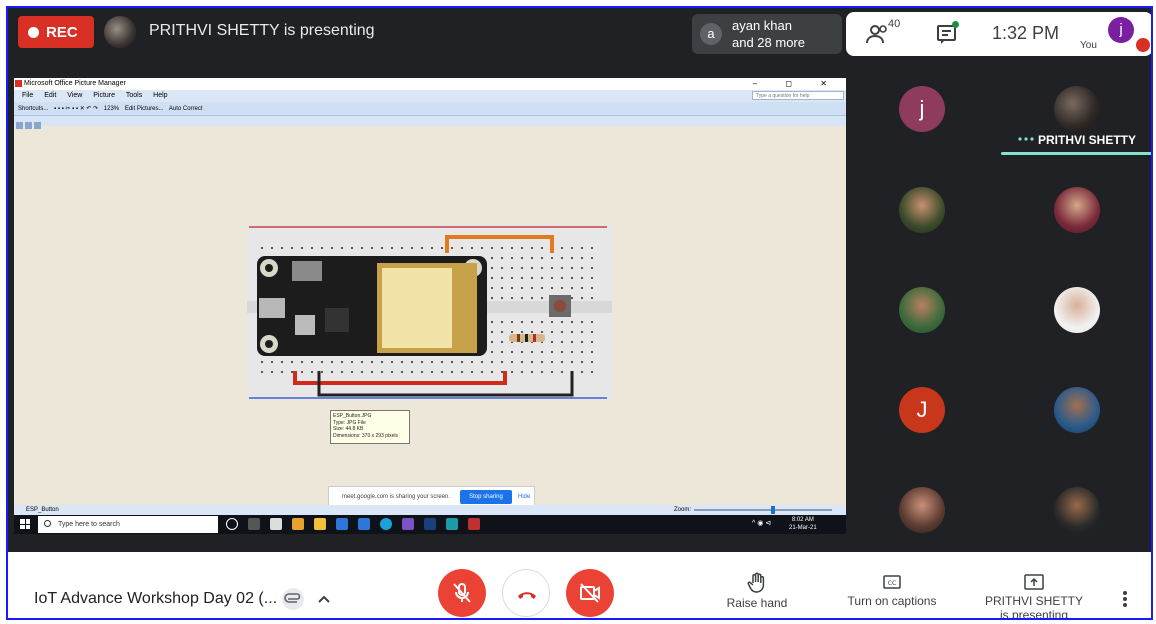 The image size is (1156, 624). I want to click on toolbar-icons: ▪ ▪ ▪ ✂ ▪ ▪ ✕ ↶ ↷, so click(76, 109).